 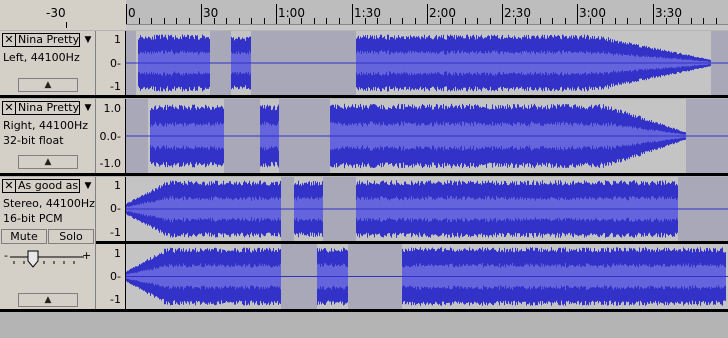 What do you see at coordinates (45, 125) in the screenshot?
I see `track-info-line: Right, 44100Hz` at bounding box center [45, 125].